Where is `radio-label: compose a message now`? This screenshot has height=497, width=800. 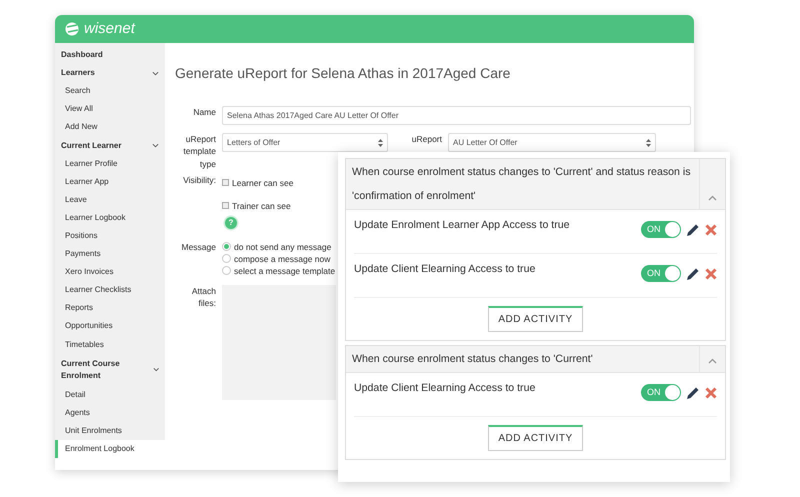 radio-label: compose a message now is located at coordinates (282, 259).